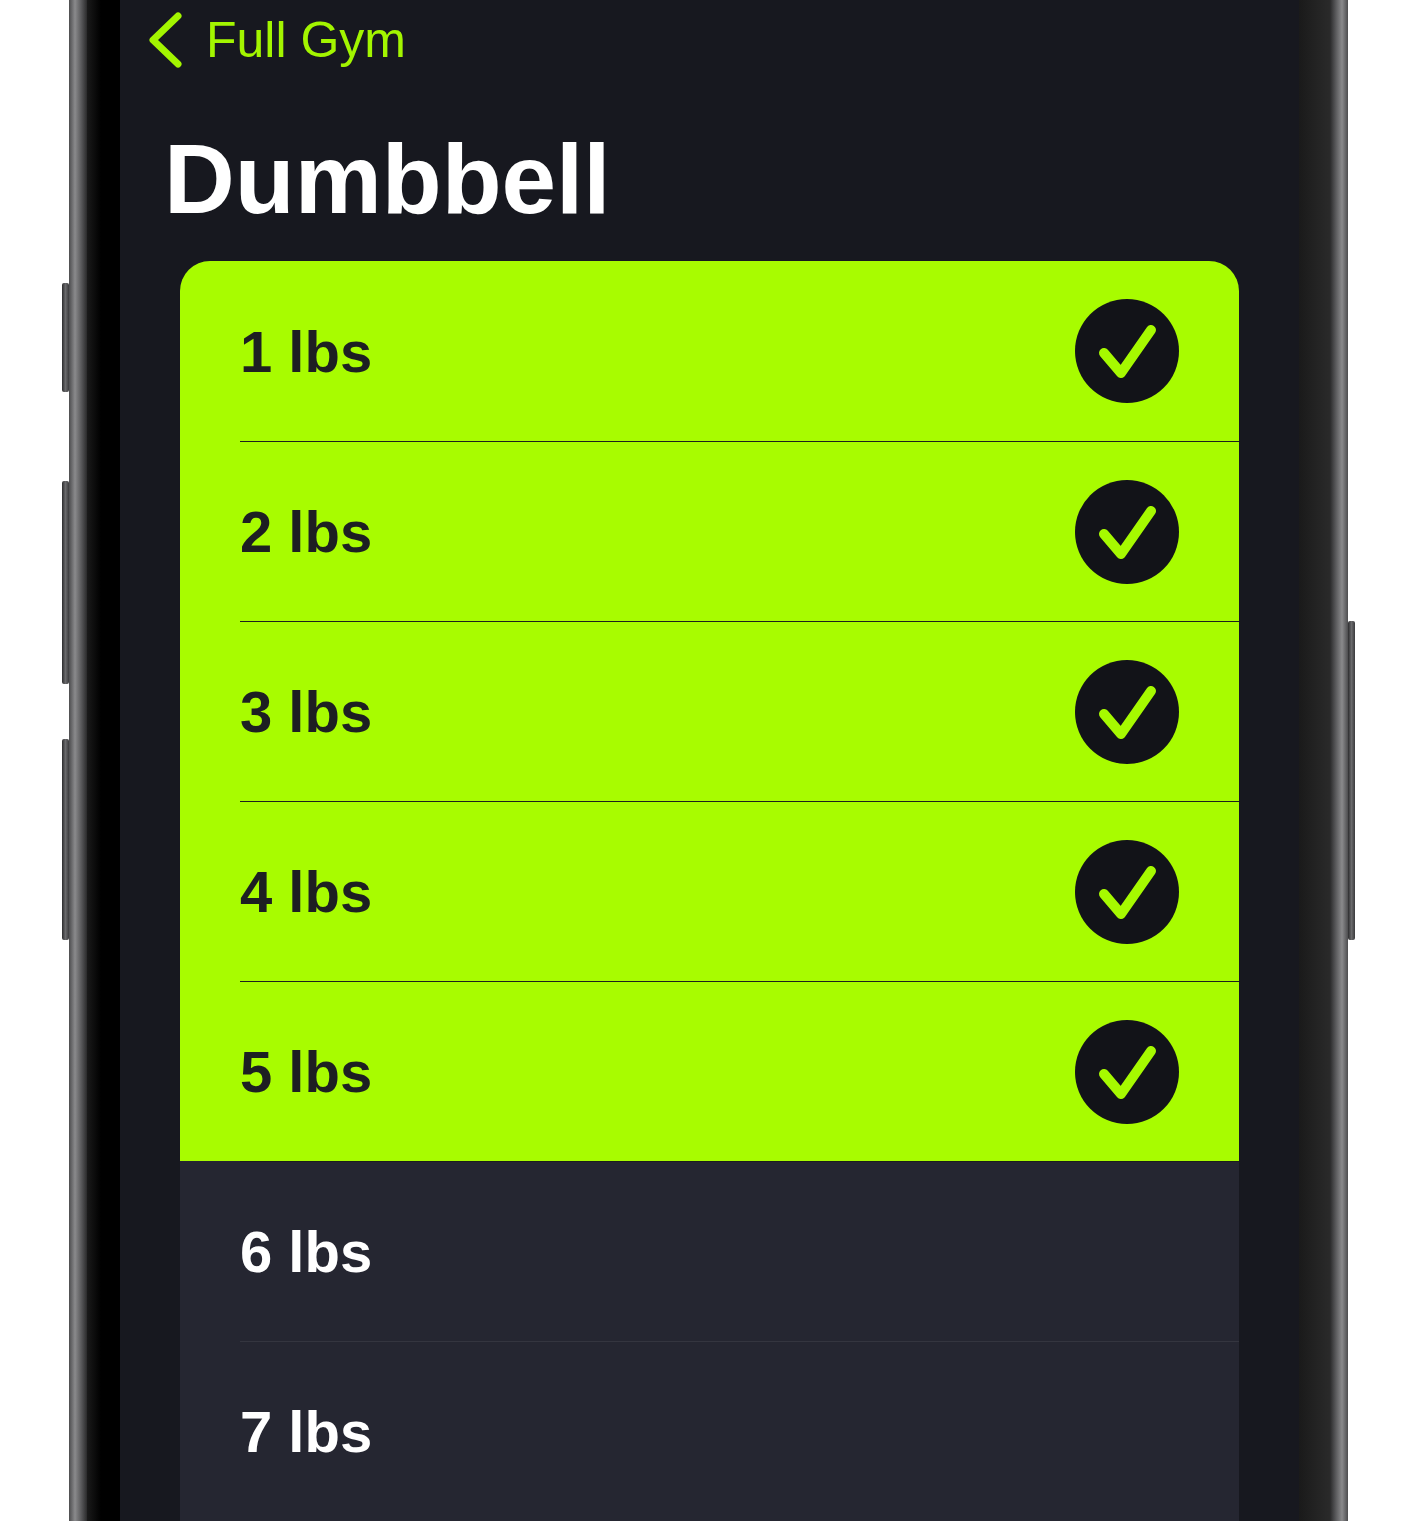 The height and width of the screenshot is (1521, 1419). Describe the element at coordinates (709, 1071) in the screenshot. I see `weight-option: 5 lbs` at that location.